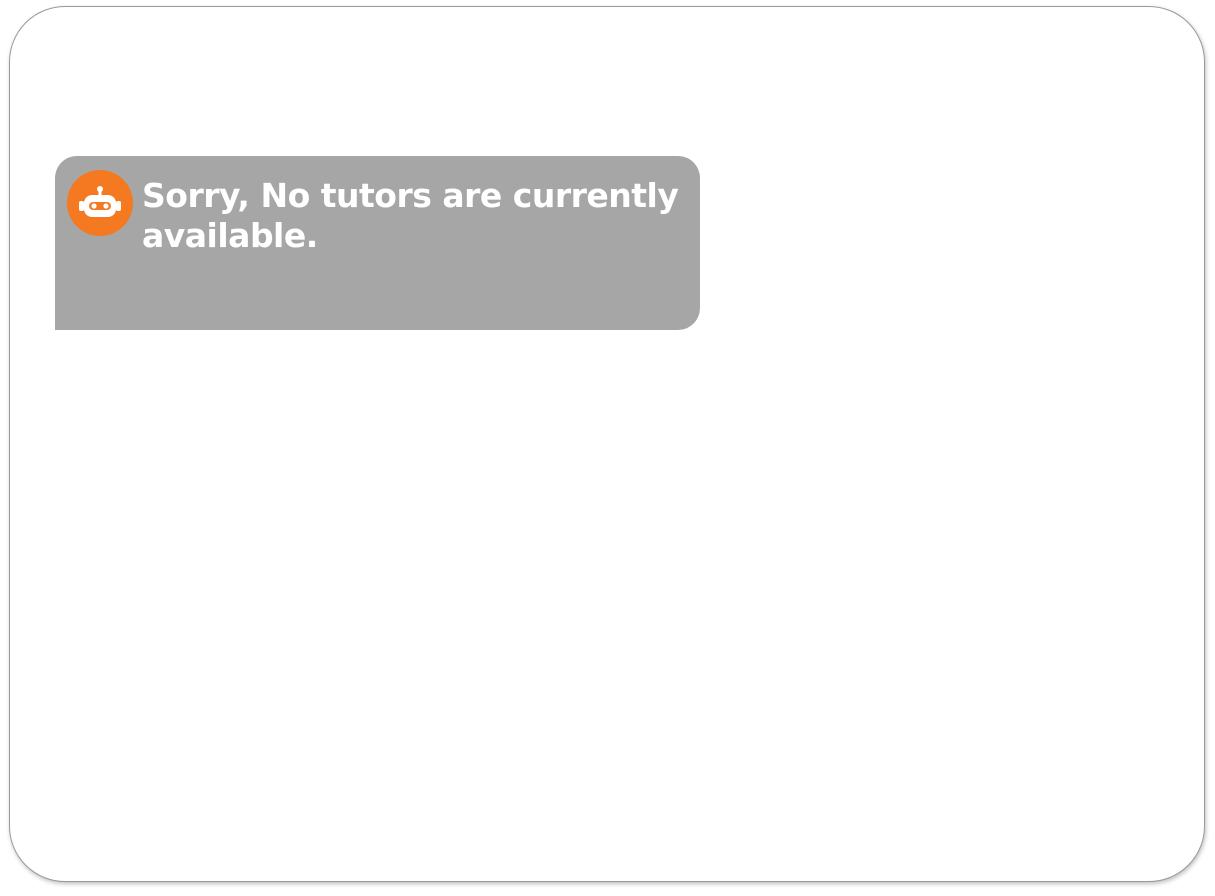 Image resolution: width=1215 pixels, height=896 pixels. I want to click on bot-avatar, so click(100, 203).